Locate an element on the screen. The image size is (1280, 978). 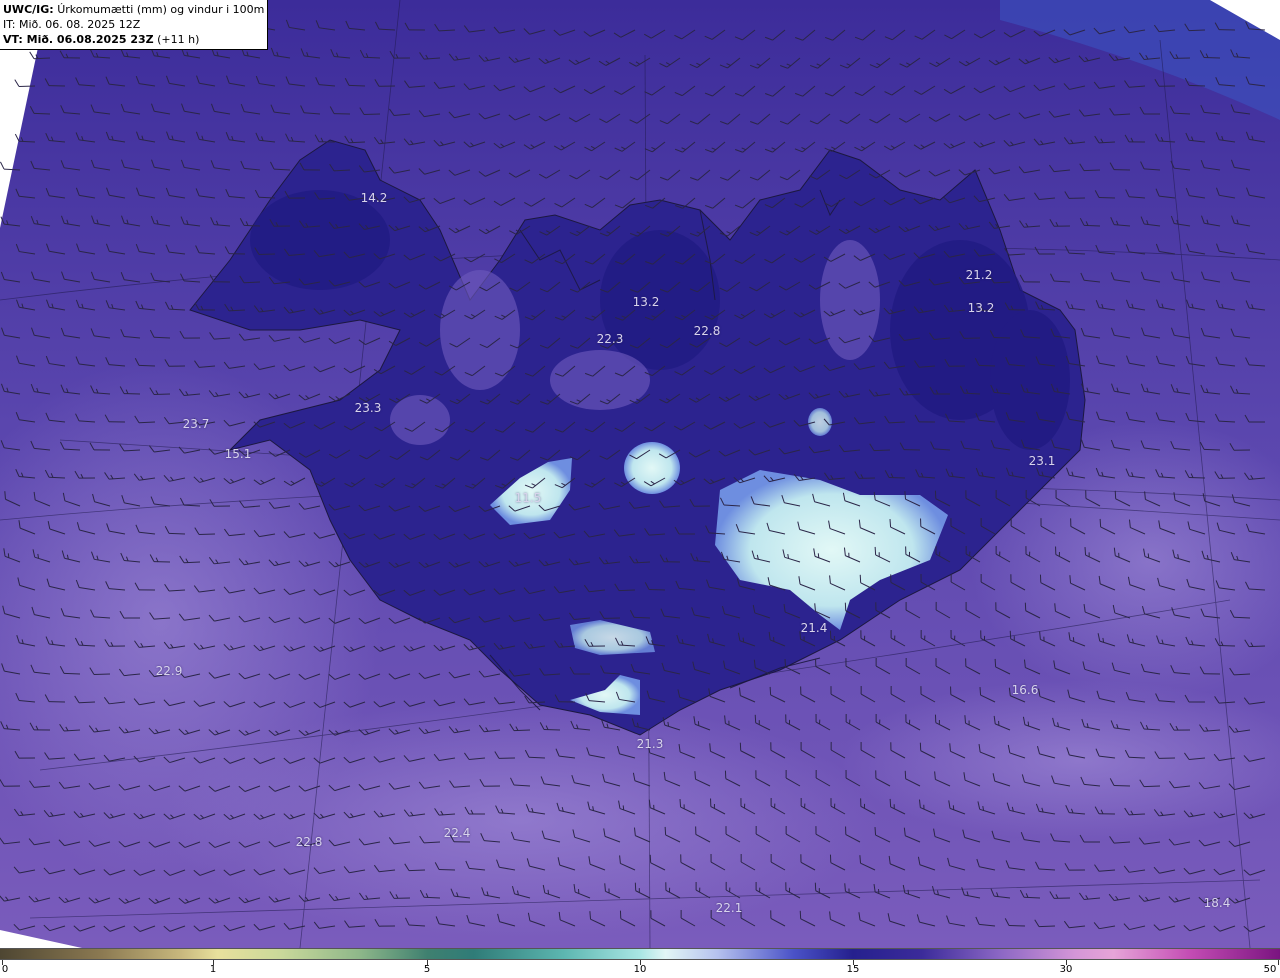
map-value-label: 23.3 is located at coordinates (368, 408).